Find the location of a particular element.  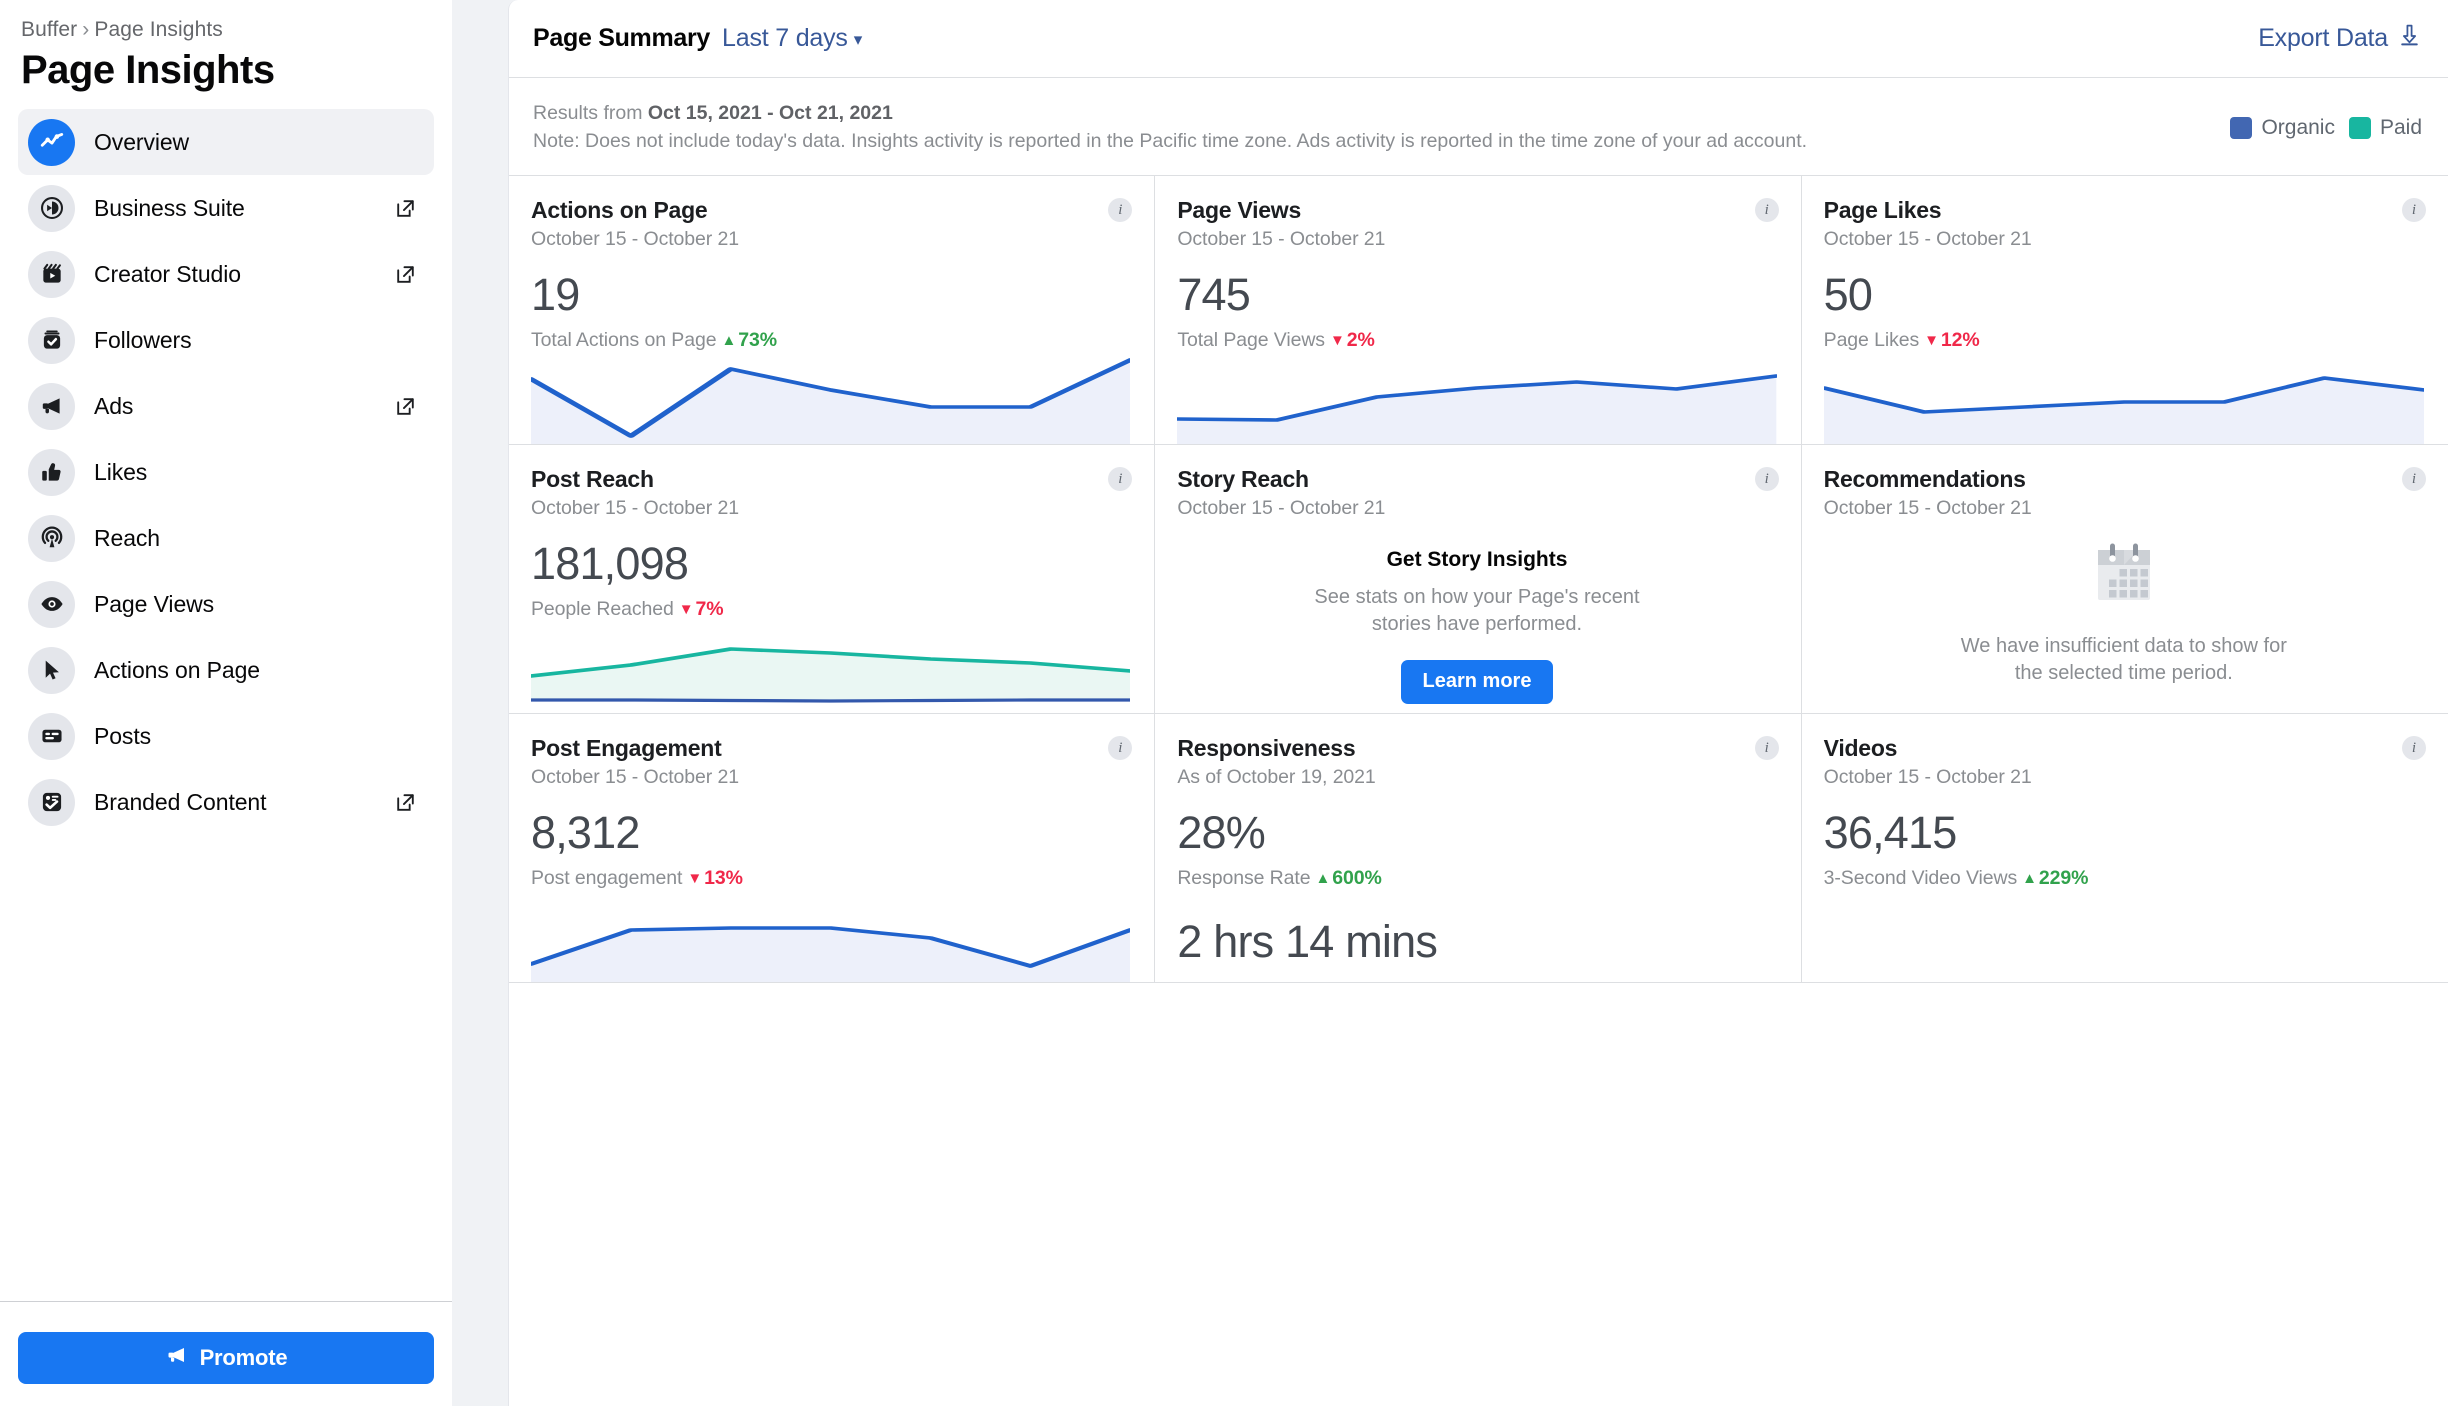

delta-badge: ▼ 7% is located at coordinates (701, 609).